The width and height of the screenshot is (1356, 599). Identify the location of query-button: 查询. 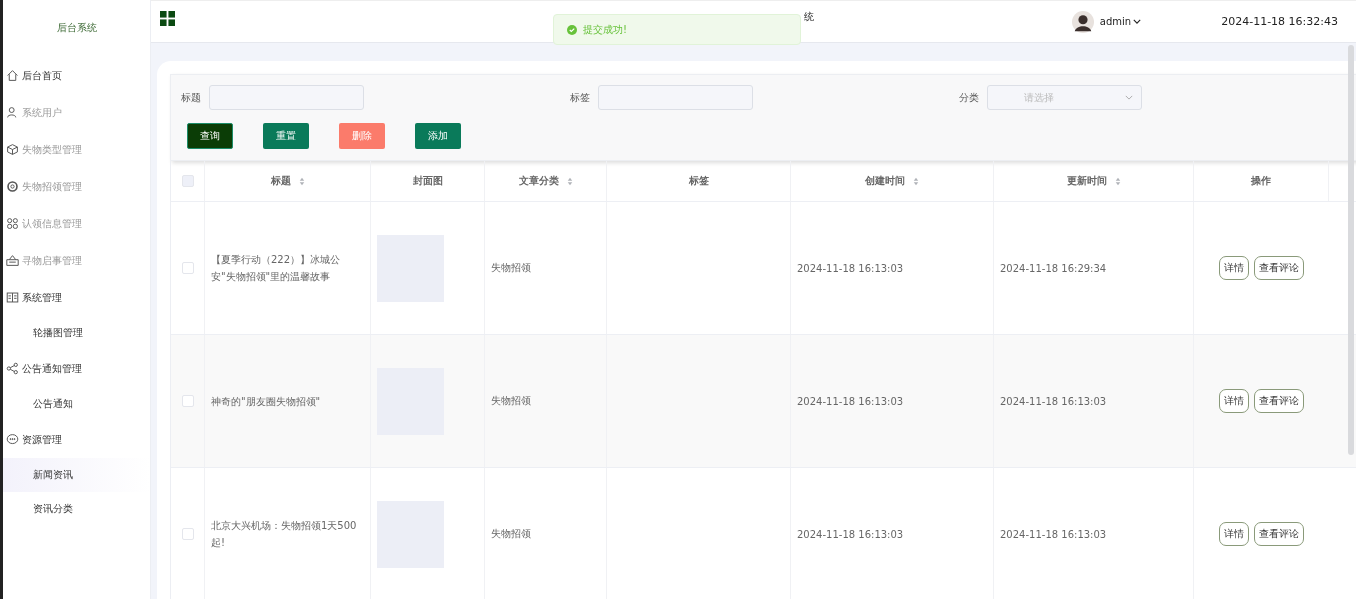
(210, 136).